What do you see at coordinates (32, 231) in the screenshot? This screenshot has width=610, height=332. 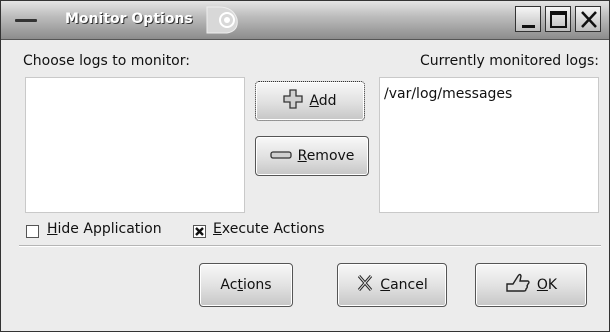 I see `hide-application-checkbox` at bounding box center [32, 231].